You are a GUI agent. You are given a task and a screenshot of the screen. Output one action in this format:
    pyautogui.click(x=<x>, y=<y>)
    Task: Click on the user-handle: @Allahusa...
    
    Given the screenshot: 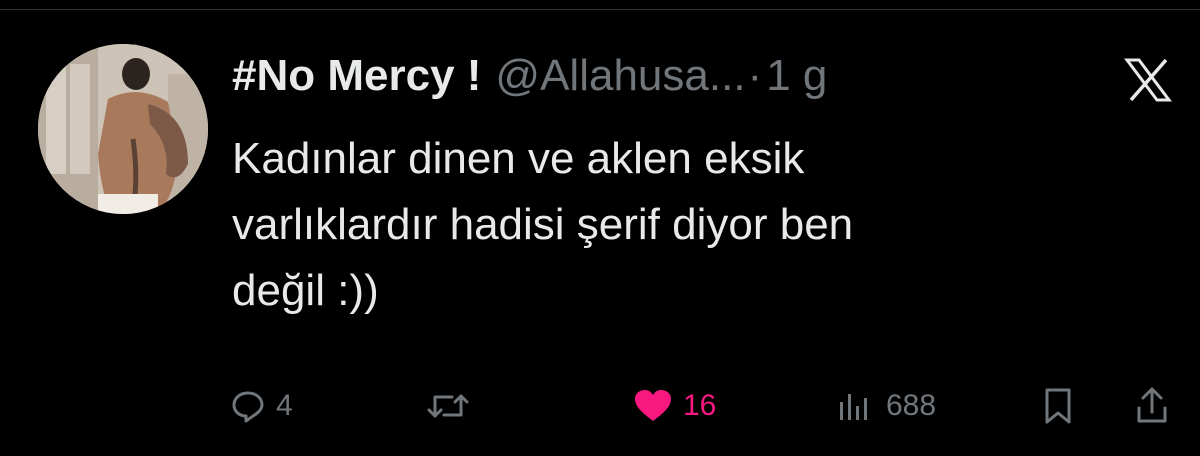 What is the action you would take?
    pyautogui.click(x=620, y=76)
    